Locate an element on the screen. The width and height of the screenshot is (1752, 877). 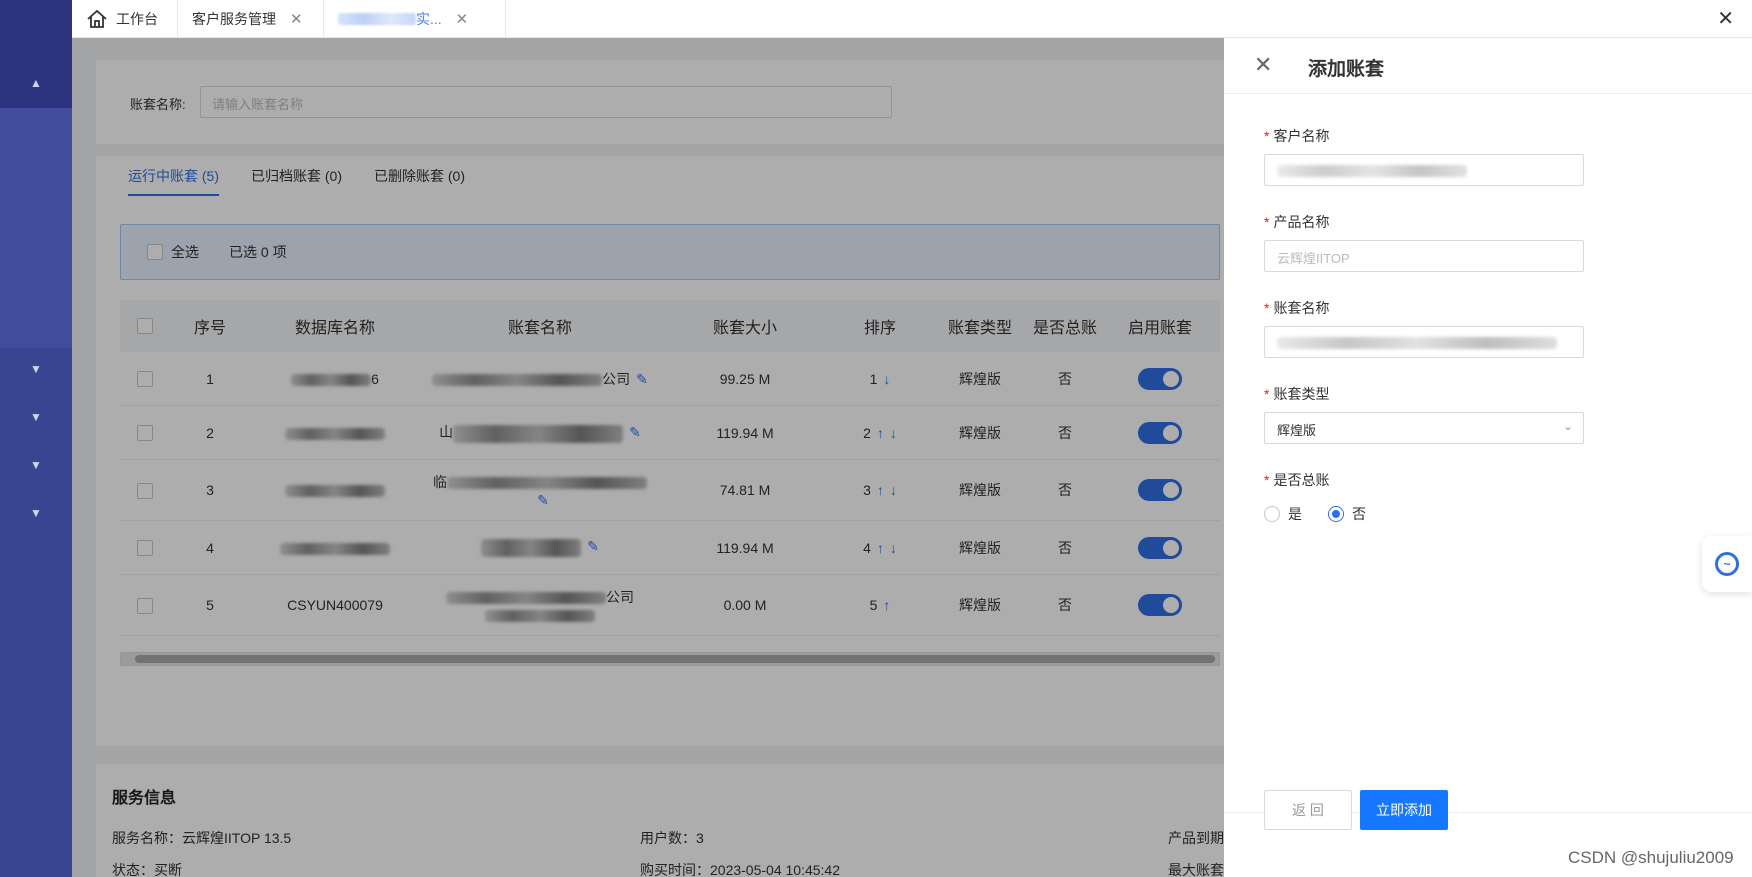
nav-top-block is located at coordinates (36, 54).